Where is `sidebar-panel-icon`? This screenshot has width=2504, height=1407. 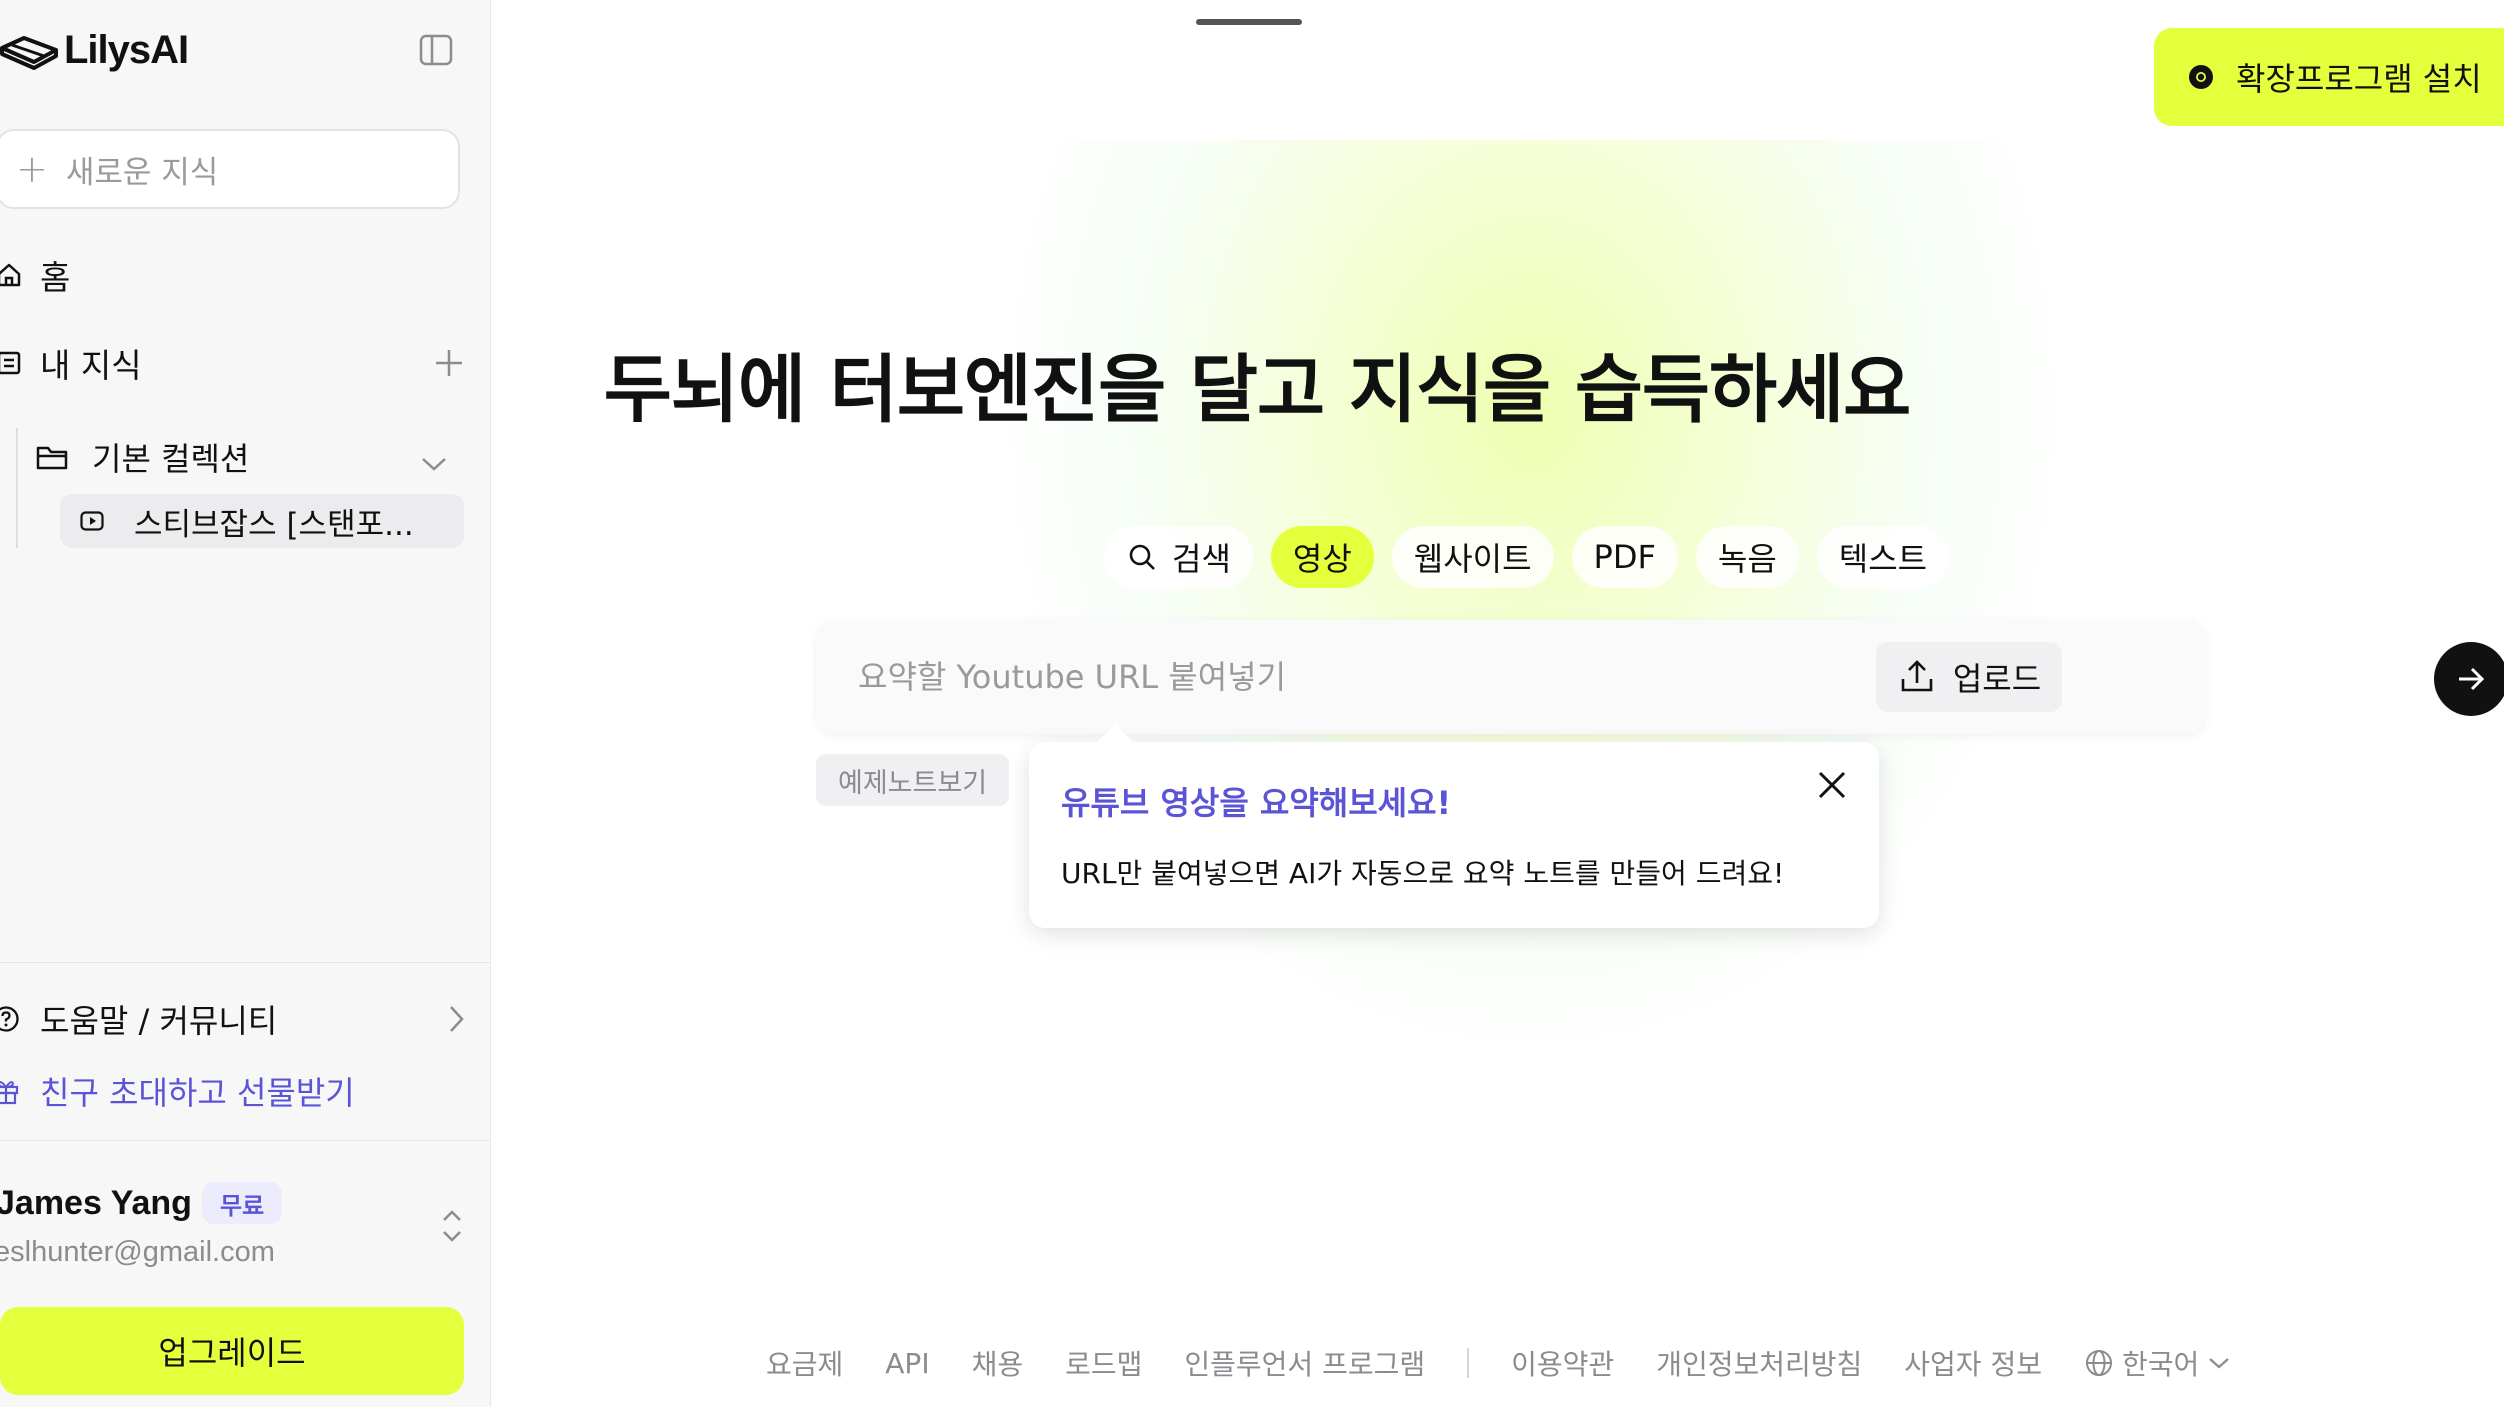
sidebar-panel-icon is located at coordinates (436, 50).